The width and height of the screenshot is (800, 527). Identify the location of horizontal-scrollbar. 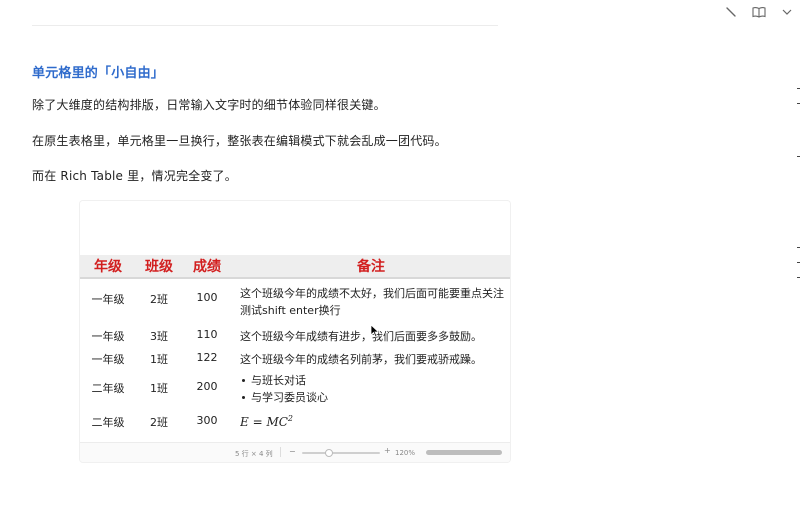
(464, 452).